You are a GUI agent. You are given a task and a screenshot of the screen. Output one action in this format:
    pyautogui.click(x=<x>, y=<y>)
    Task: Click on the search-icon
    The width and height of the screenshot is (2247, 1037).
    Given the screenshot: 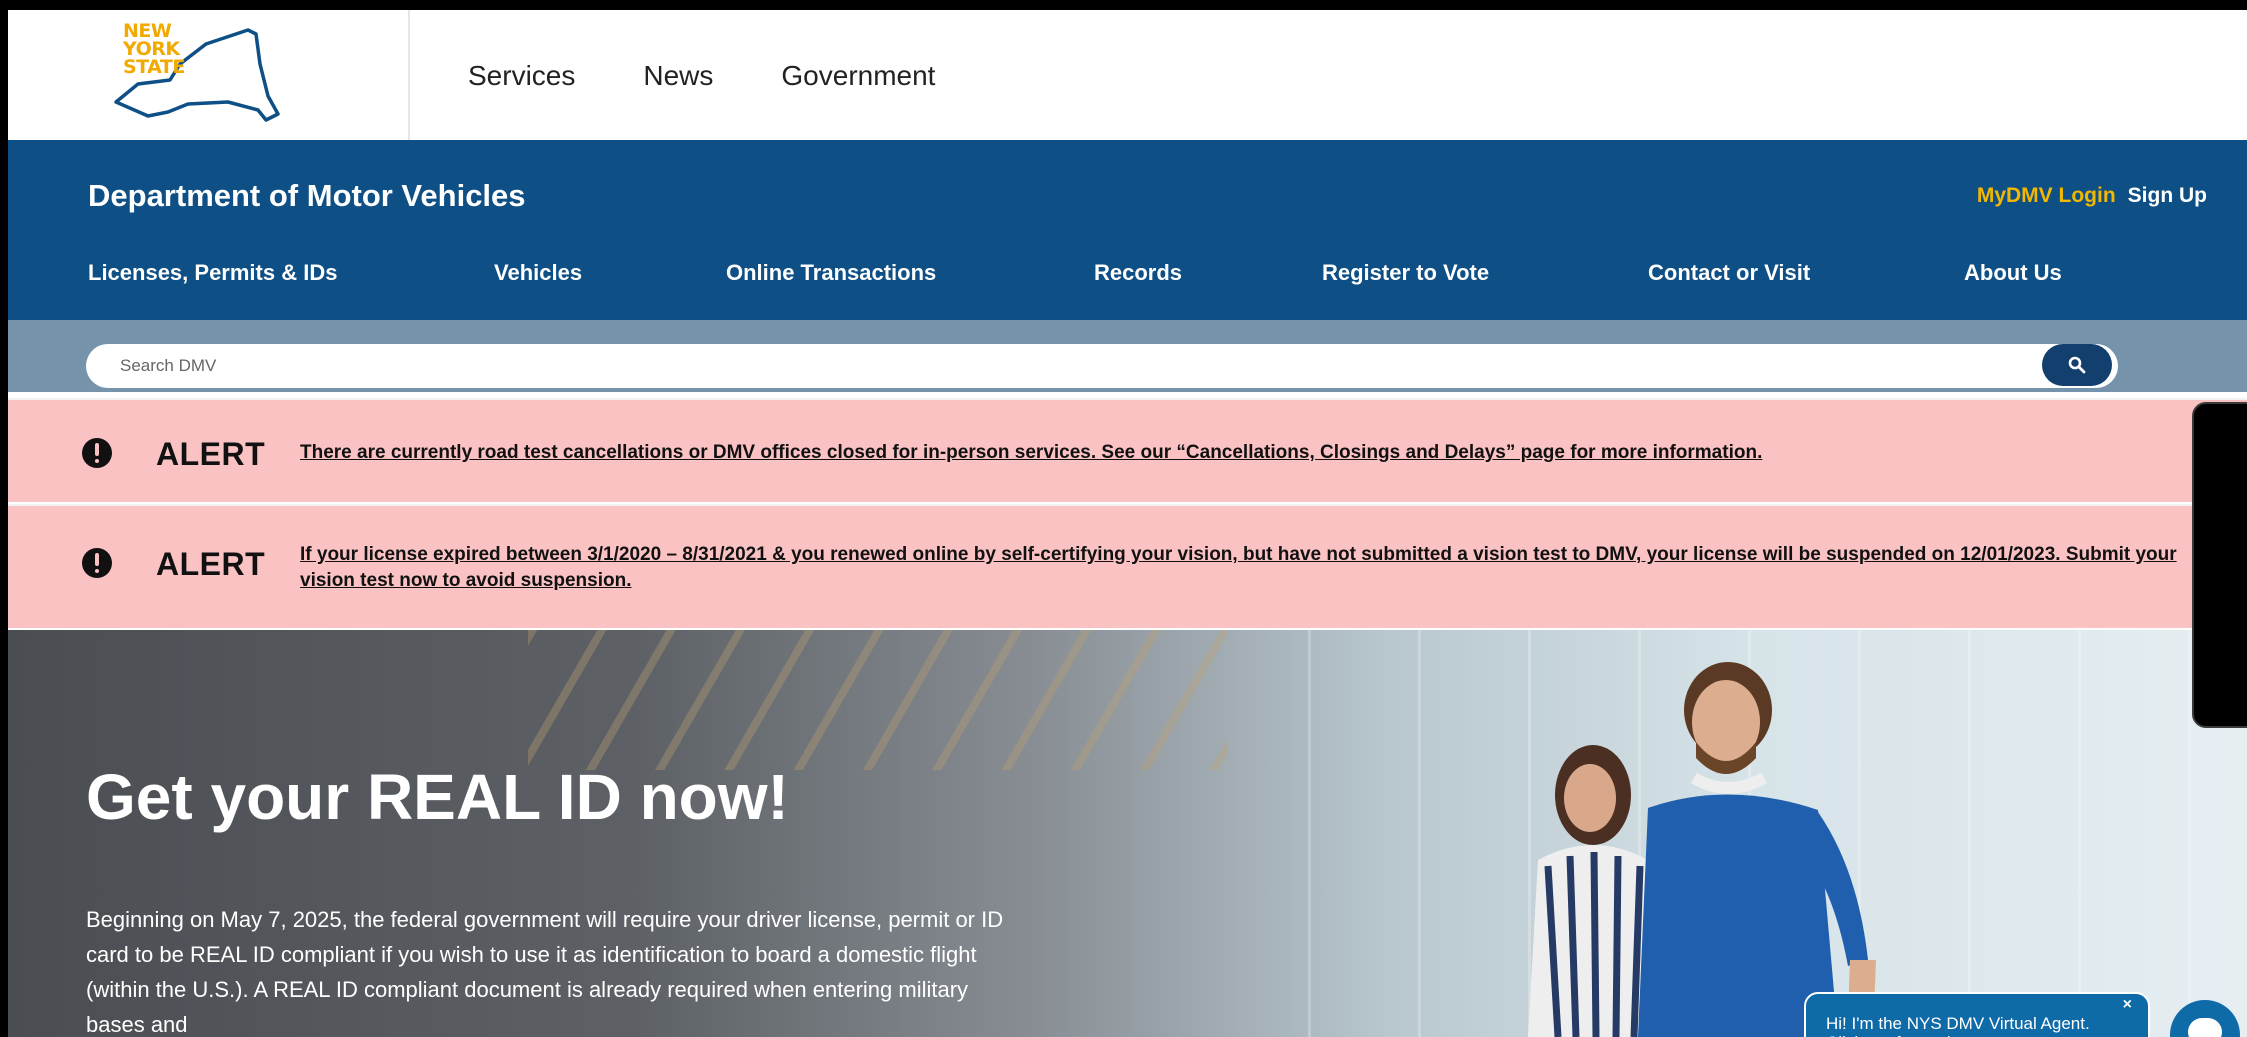 What is the action you would take?
    pyautogui.click(x=2077, y=365)
    